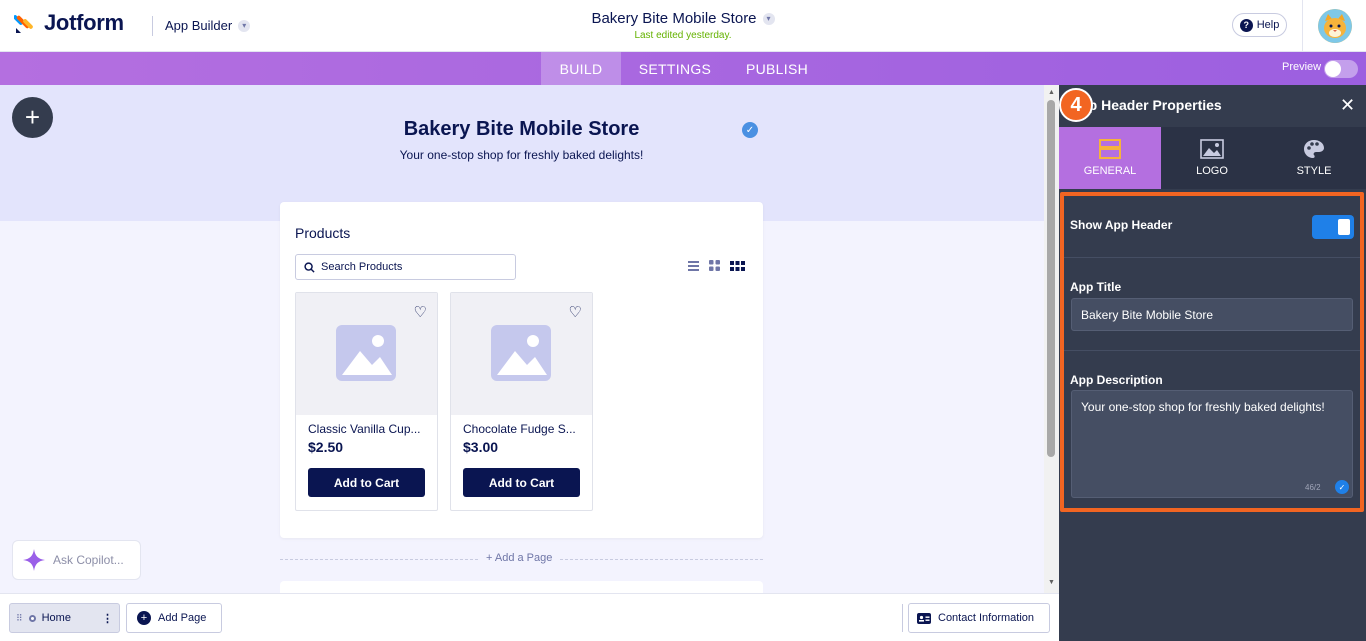  I want to click on avatar, so click(1335, 26).